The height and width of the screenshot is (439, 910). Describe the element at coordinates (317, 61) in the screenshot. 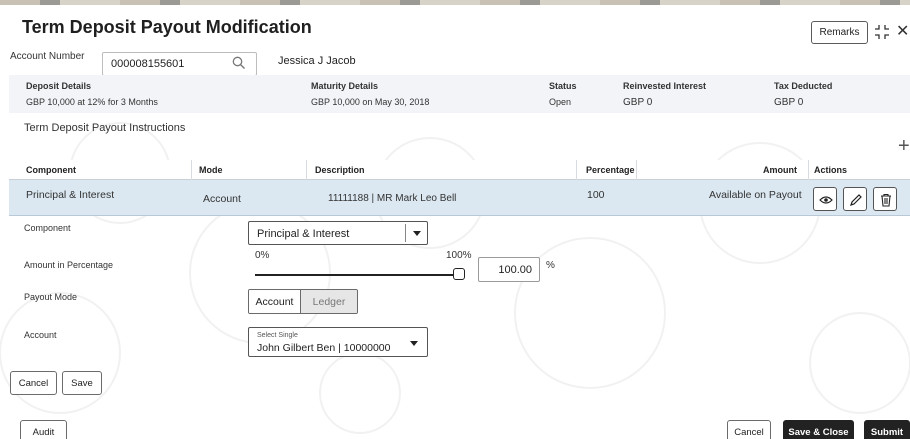

I see `customer-name: Jessica J Jacob` at that location.